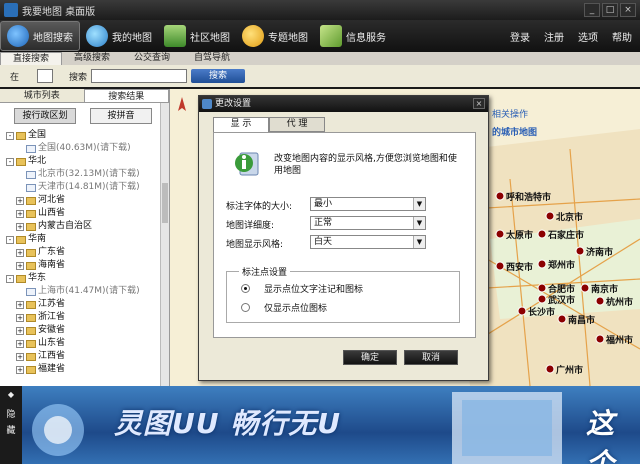 This screenshot has width=640, height=464. I want to click on tree-label: 广东省, so click(52, 252).